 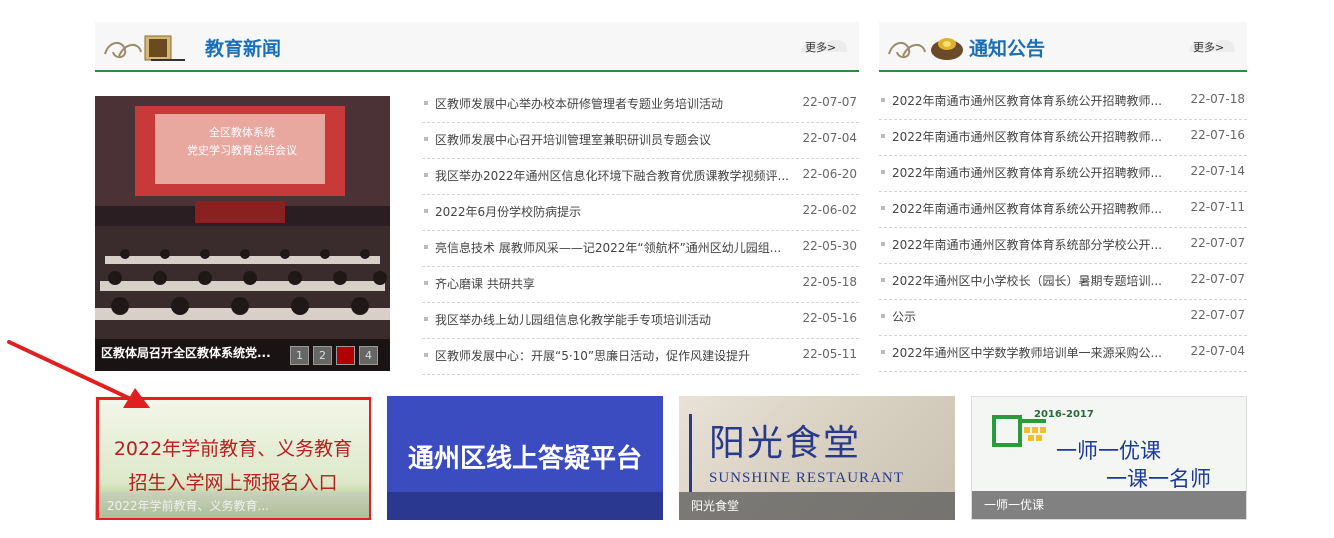 What do you see at coordinates (1007, 49) in the screenshot?
I see `notice-title: 通知公告` at bounding box center [1007, 49].